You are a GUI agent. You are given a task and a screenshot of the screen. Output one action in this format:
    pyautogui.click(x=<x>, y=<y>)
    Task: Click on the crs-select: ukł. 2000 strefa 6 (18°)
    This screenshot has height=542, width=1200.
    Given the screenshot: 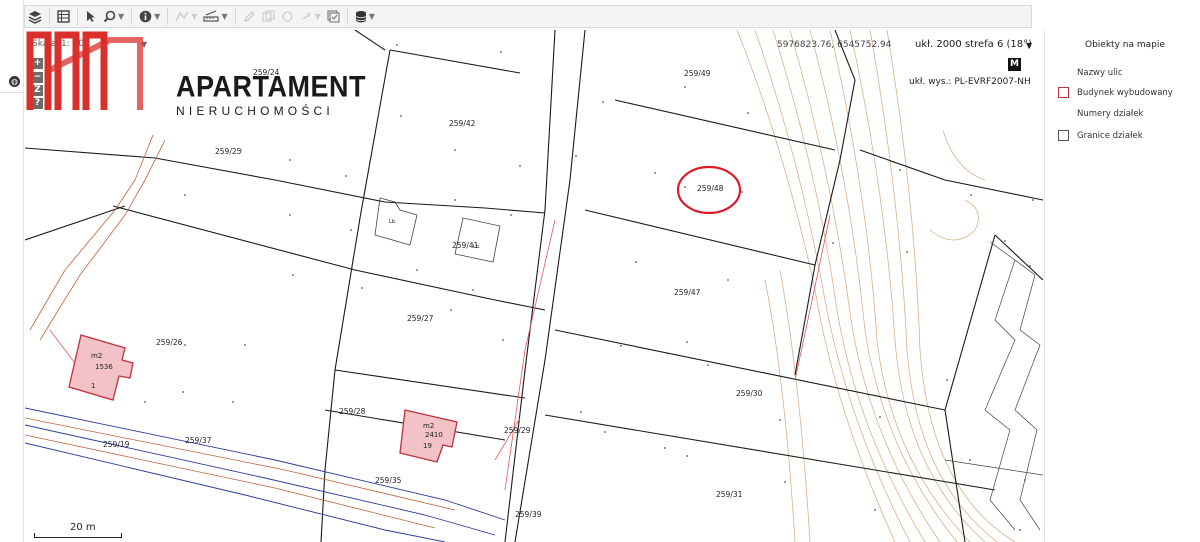 What is the action you would take?
    pyautogui.click(x=973, y=44)
    